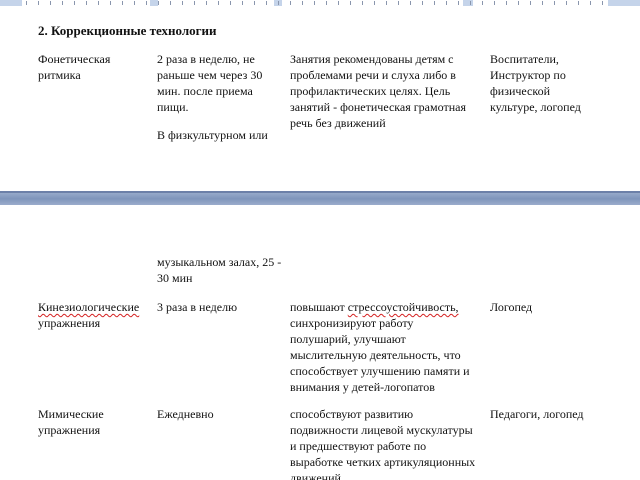 Image resolution: width=640 pixels, height=480 pixels. What do you see at coordinates (320, 198) in the screenshot?
I see `page-break-gap` at bounding box center [320, 198].